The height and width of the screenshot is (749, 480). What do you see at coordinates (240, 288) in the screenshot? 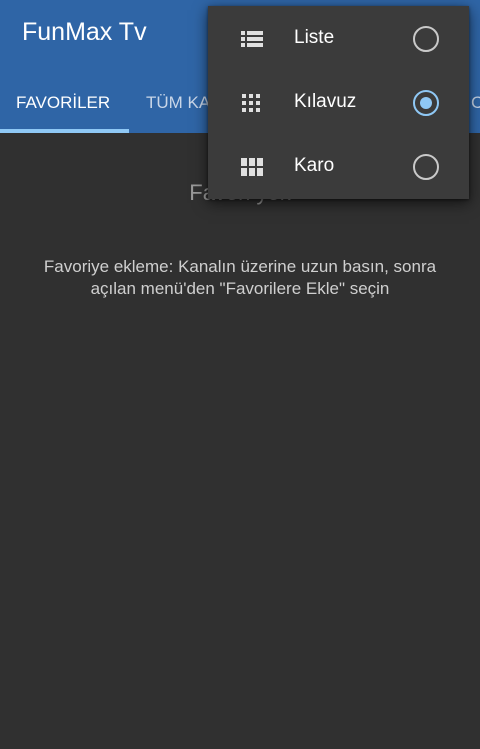
I see `hint-line-2: açılan menü'den "Favorilere Ekle" seçin` at bounding box center [240, 288].